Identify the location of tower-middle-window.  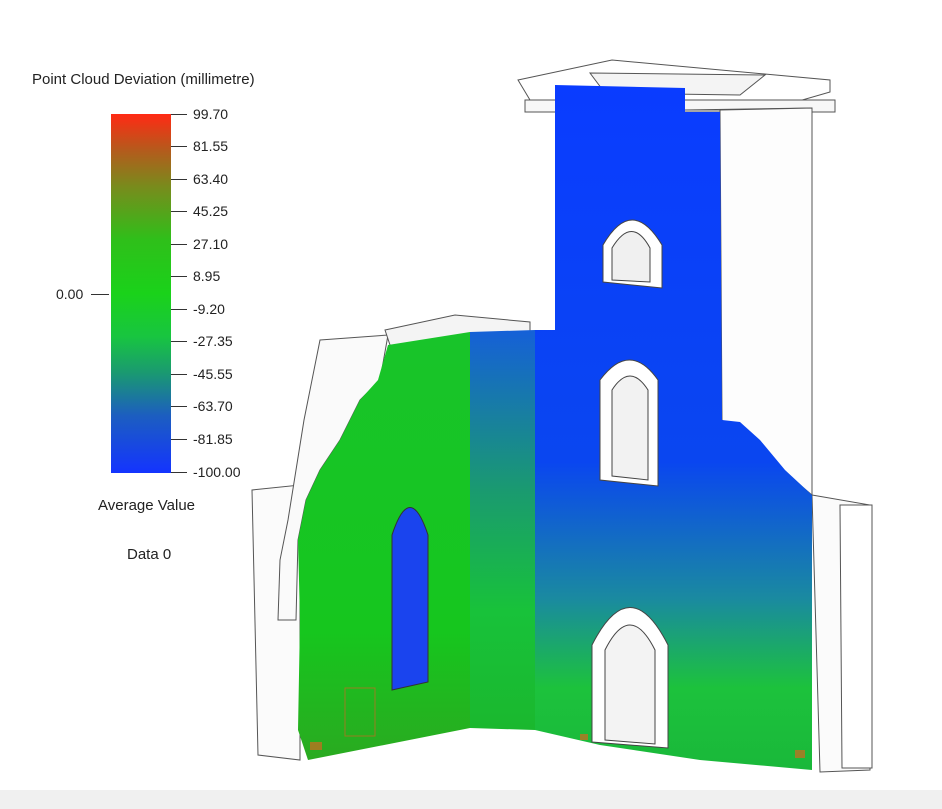
(629, 423).